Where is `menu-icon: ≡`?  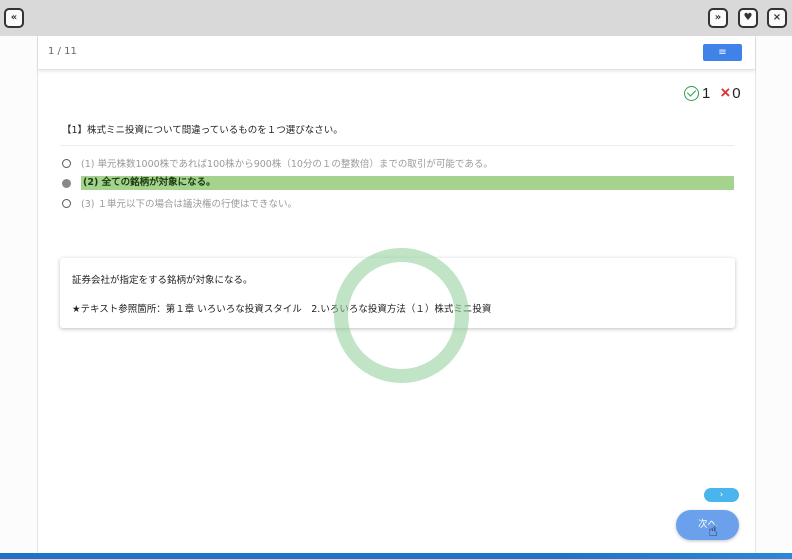 menu-icon: ≡ is located at coordinates (722, 52).